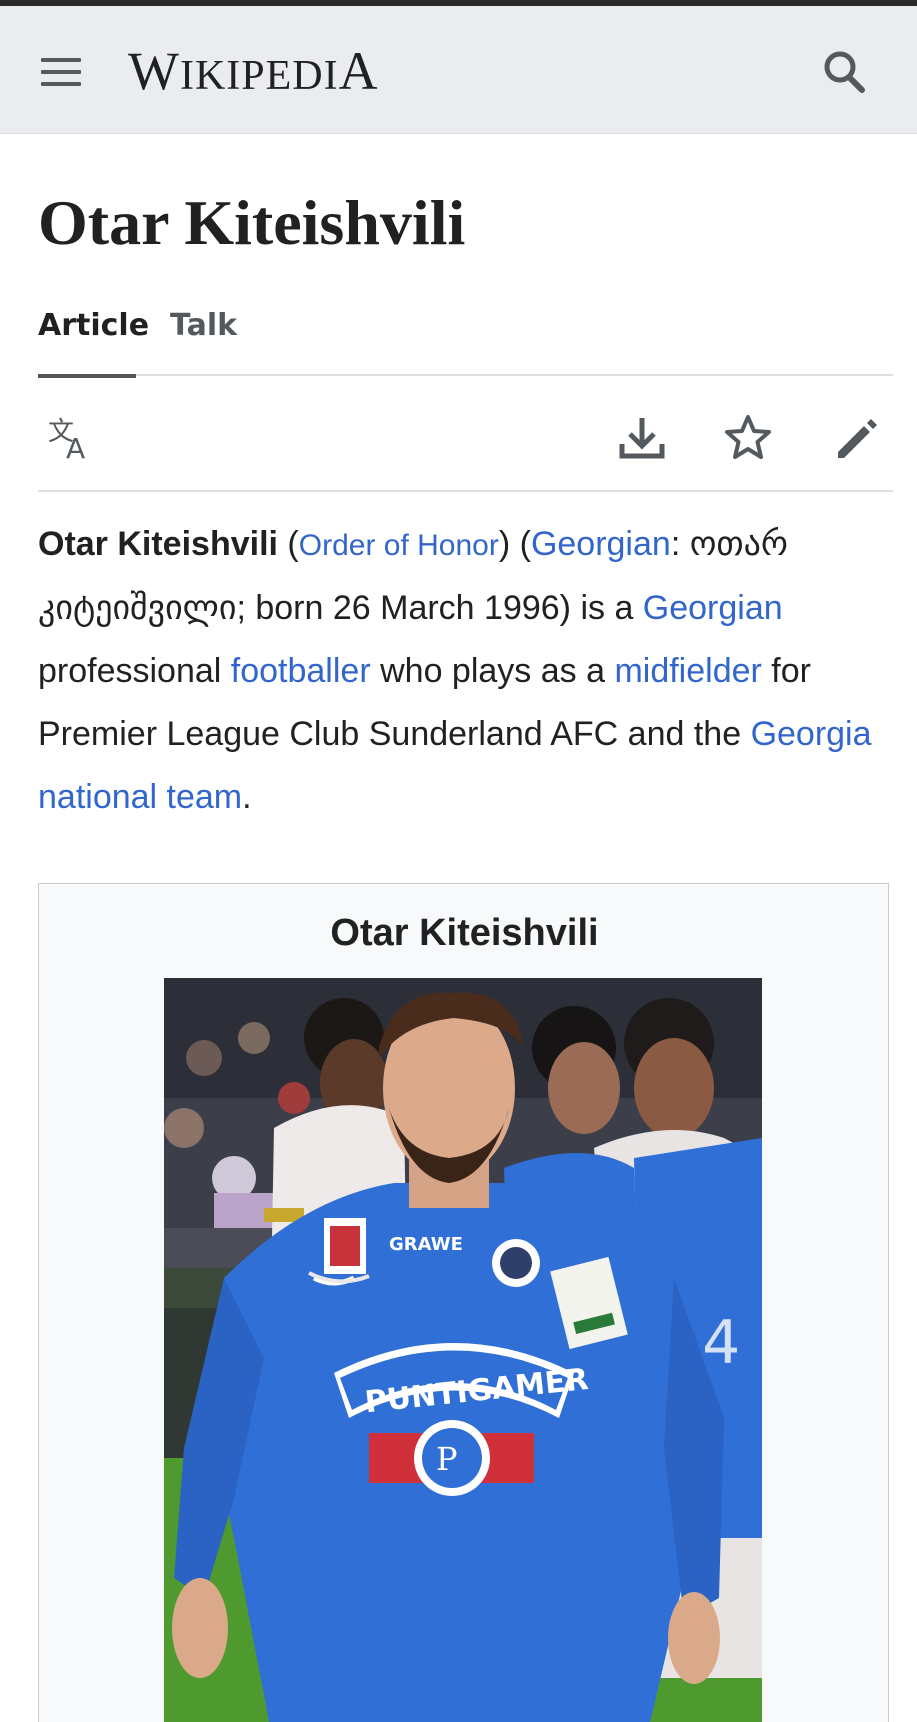 The height and width of the screenshot is (1722, 917). Describe the element at coordinates (158, 544) in the screenshot. I see `subject-name: Otar Kiteishvili` at that location.